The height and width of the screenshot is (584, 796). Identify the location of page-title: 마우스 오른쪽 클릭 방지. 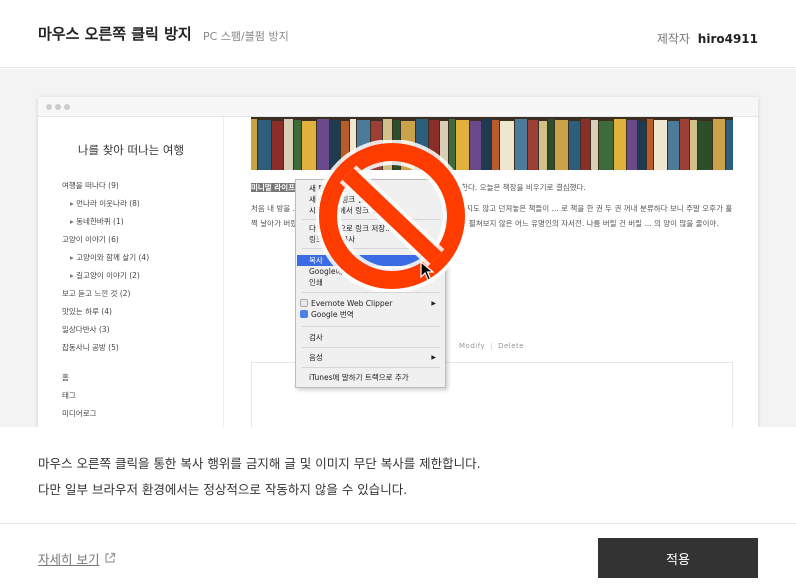
(115, 34).